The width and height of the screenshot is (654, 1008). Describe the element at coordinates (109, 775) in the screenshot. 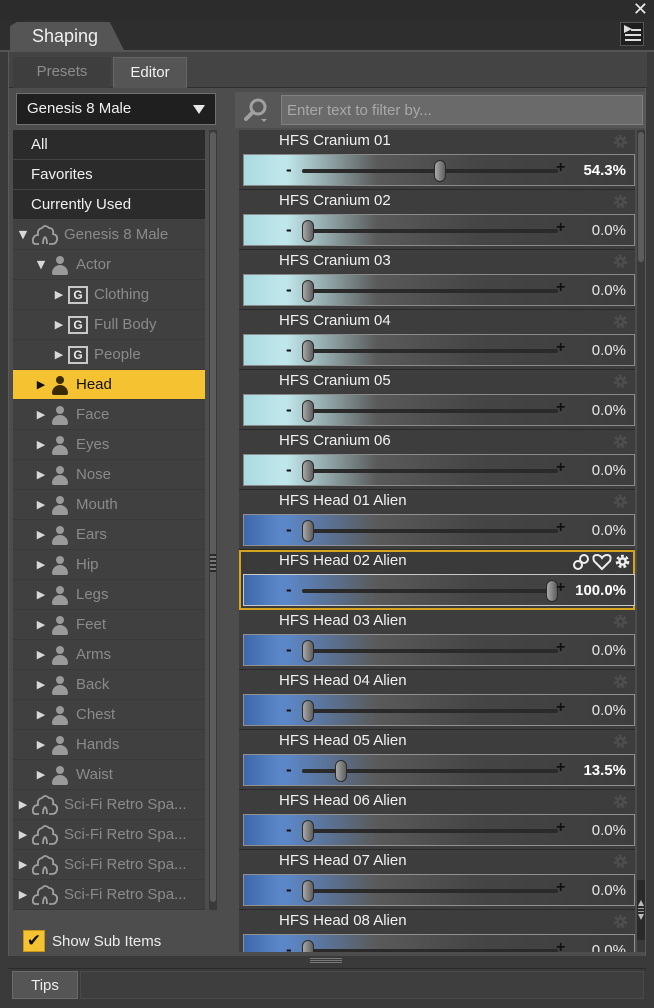

I see `category-item: ▶ Waist` at that location.